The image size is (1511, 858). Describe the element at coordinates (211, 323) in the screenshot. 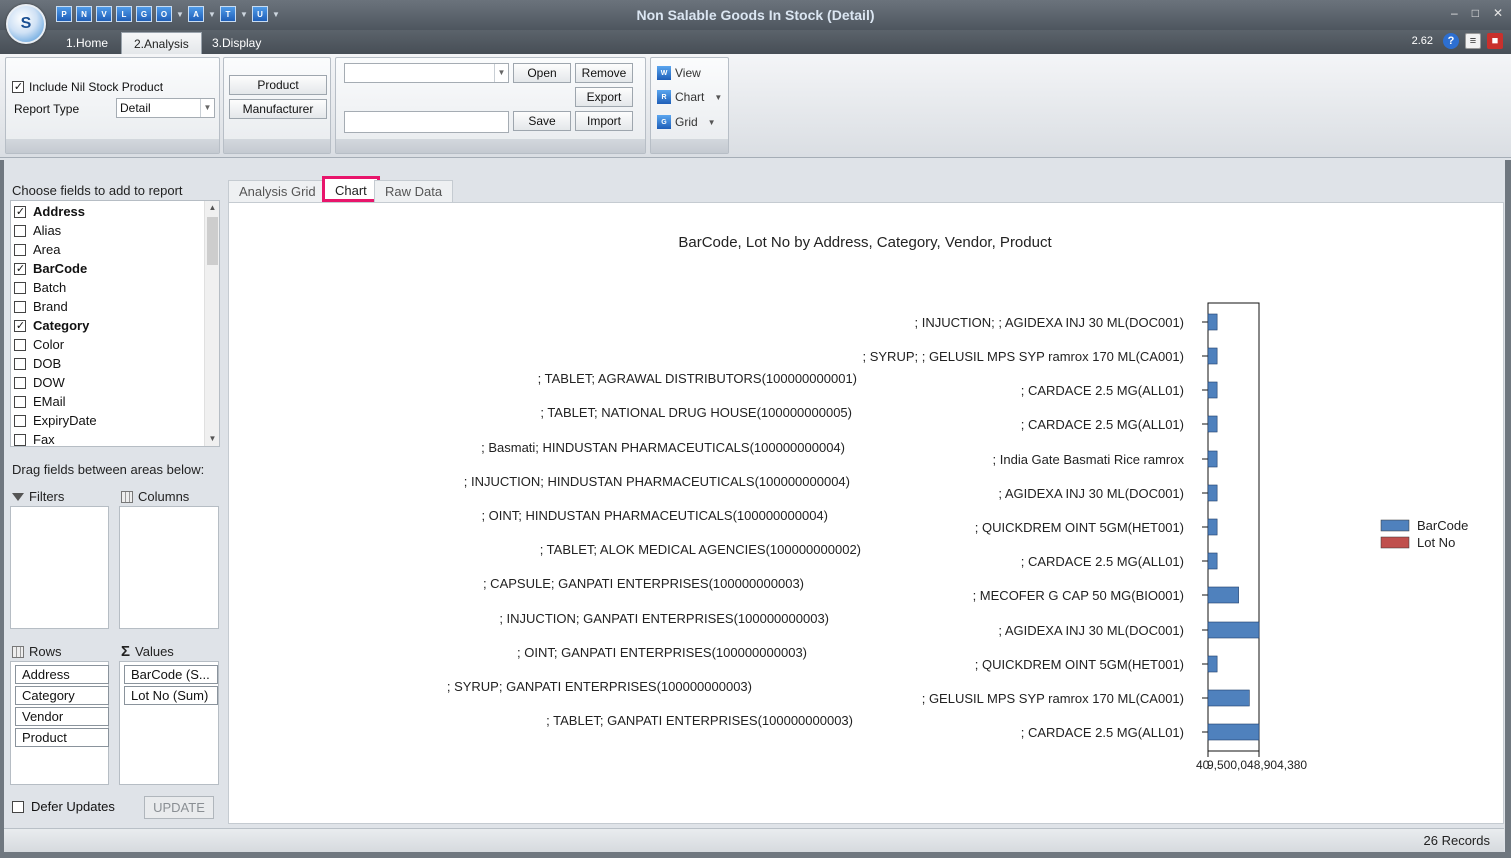

I see `field-list-scrollbar: ▲ ▼` at that location.